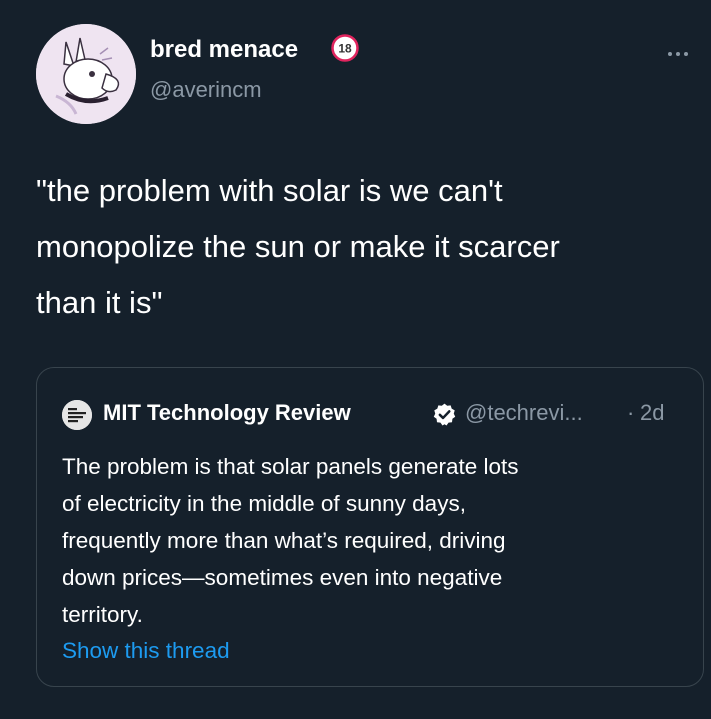  I want to click on display-name: bred menace, so click(224, 50).